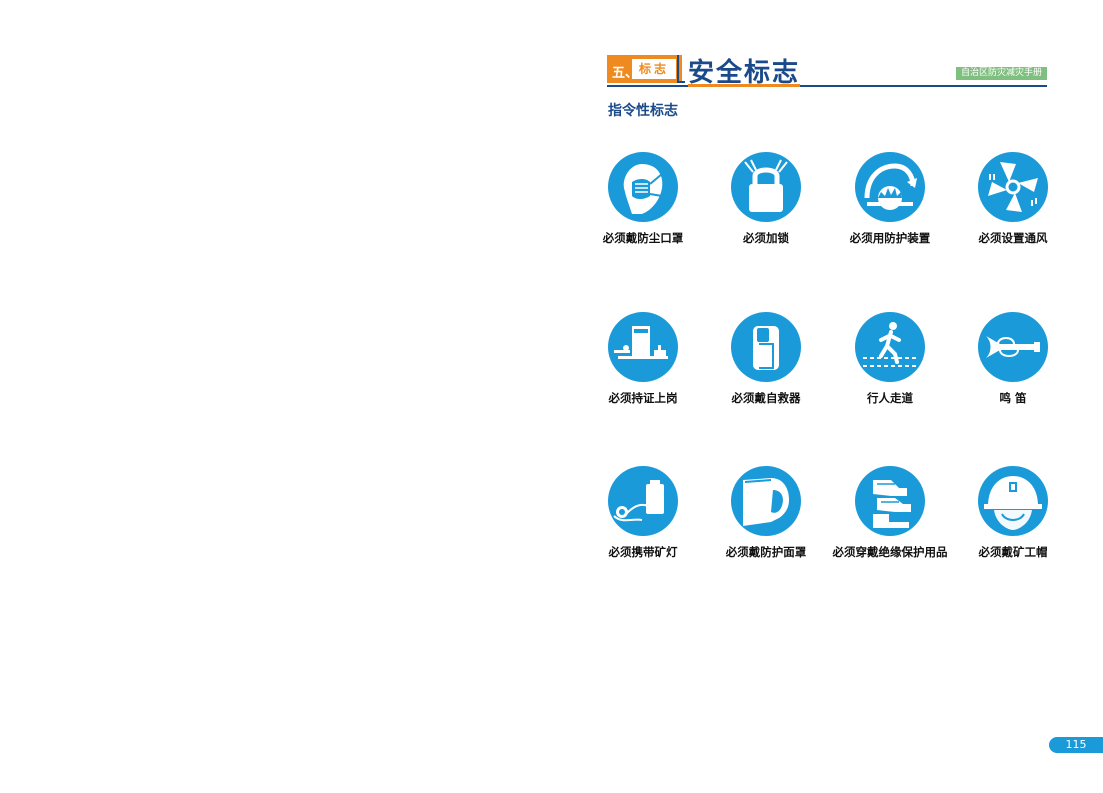 The image size is (1103, 793). What do you see at coordinates (643, 111) in the screenshot?
I see `section-subtitle: 指令性标志` at bounding box center [643, 111].